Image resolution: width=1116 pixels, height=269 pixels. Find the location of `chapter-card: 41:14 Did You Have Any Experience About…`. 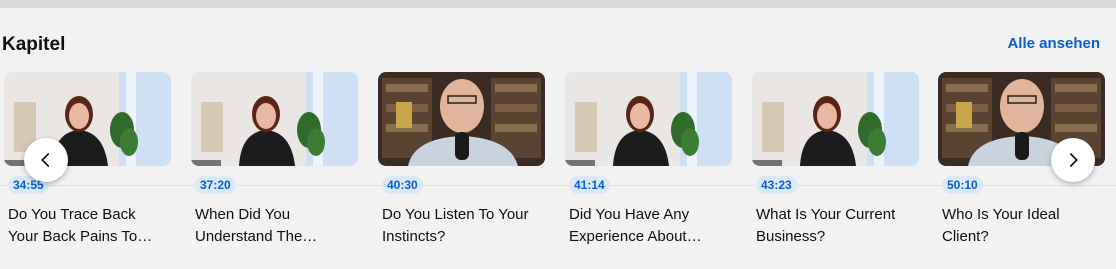

chapter-card: 41:14 Did You Have Any Experience About… is located at coordinates (648, 162).